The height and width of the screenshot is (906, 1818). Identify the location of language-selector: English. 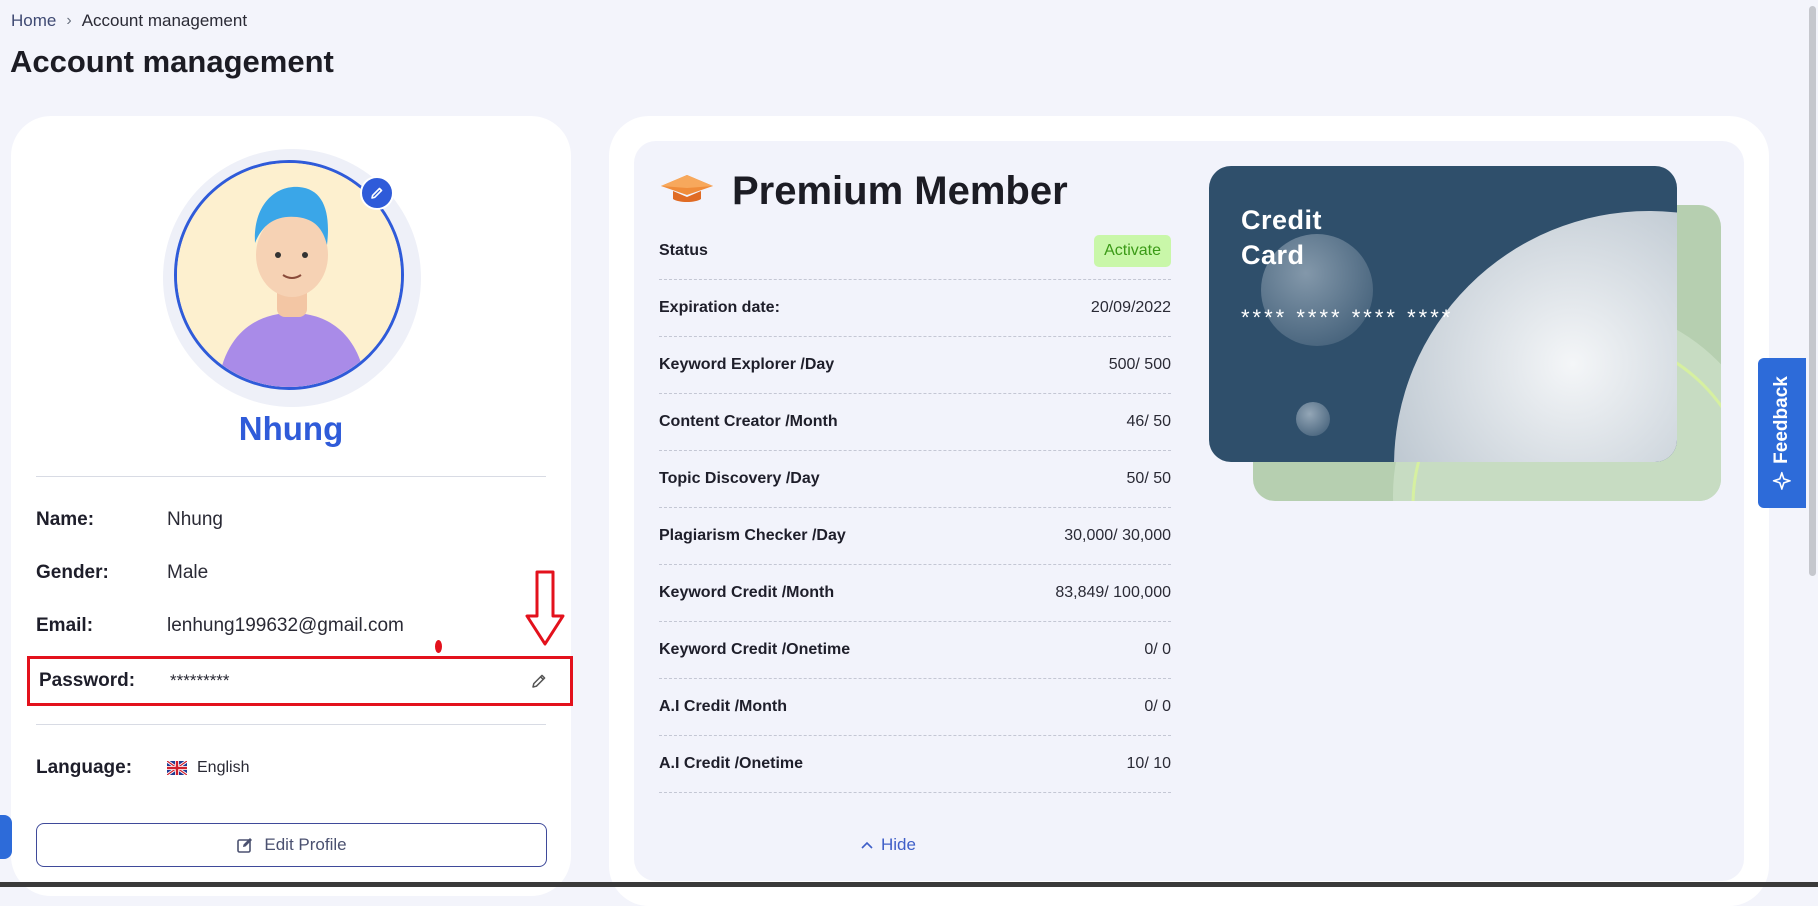
(208, 768).